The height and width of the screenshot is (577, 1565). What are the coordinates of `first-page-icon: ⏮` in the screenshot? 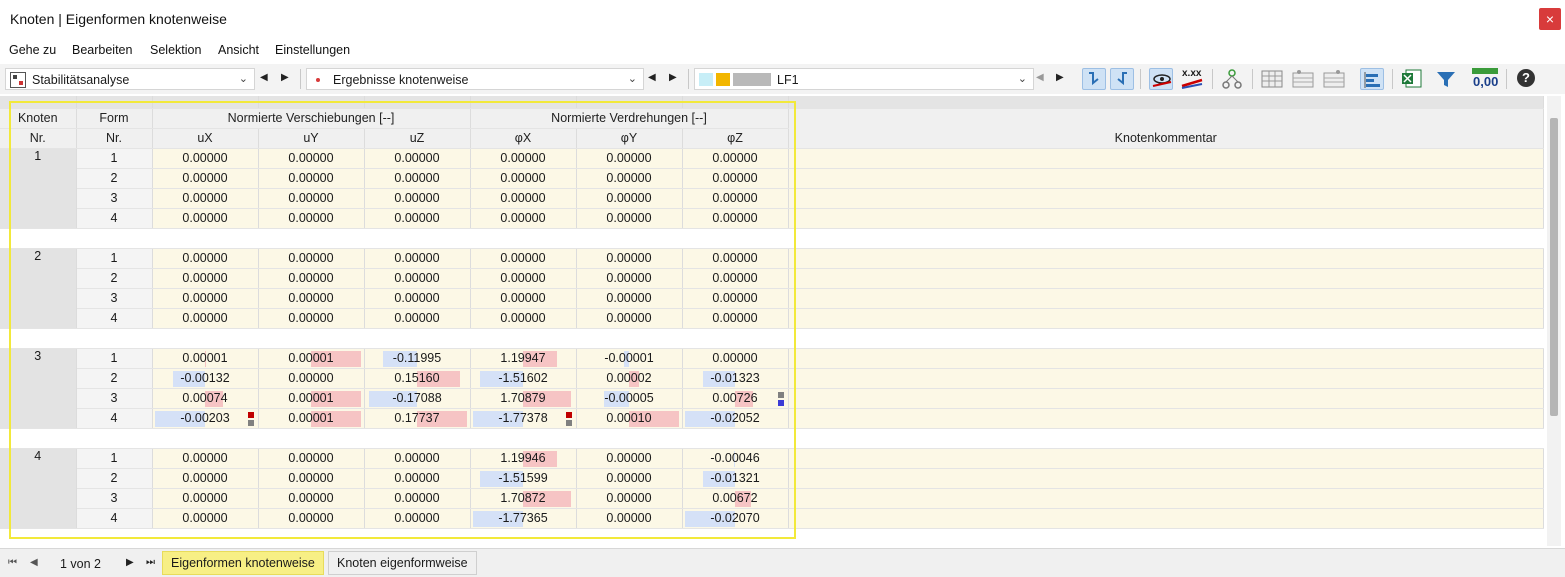 It's located at (12, 562).